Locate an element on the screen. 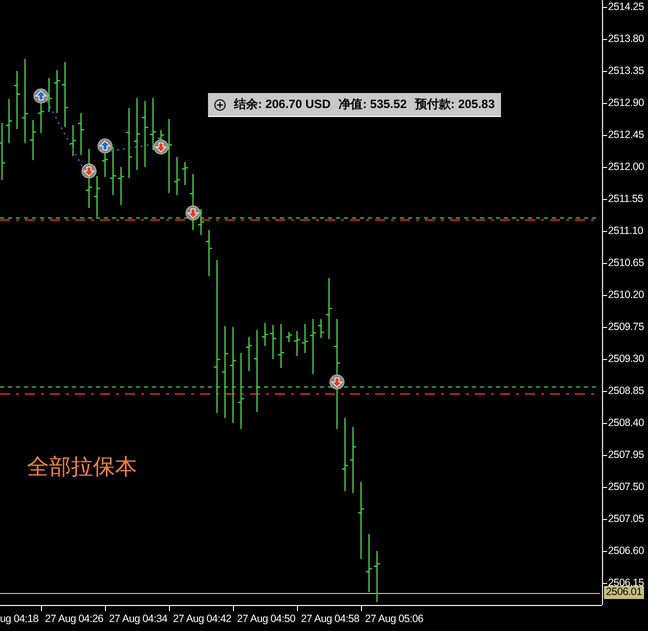 This screenshot has height=631, width=648. expand-icon is located at coordinates (220, 104).